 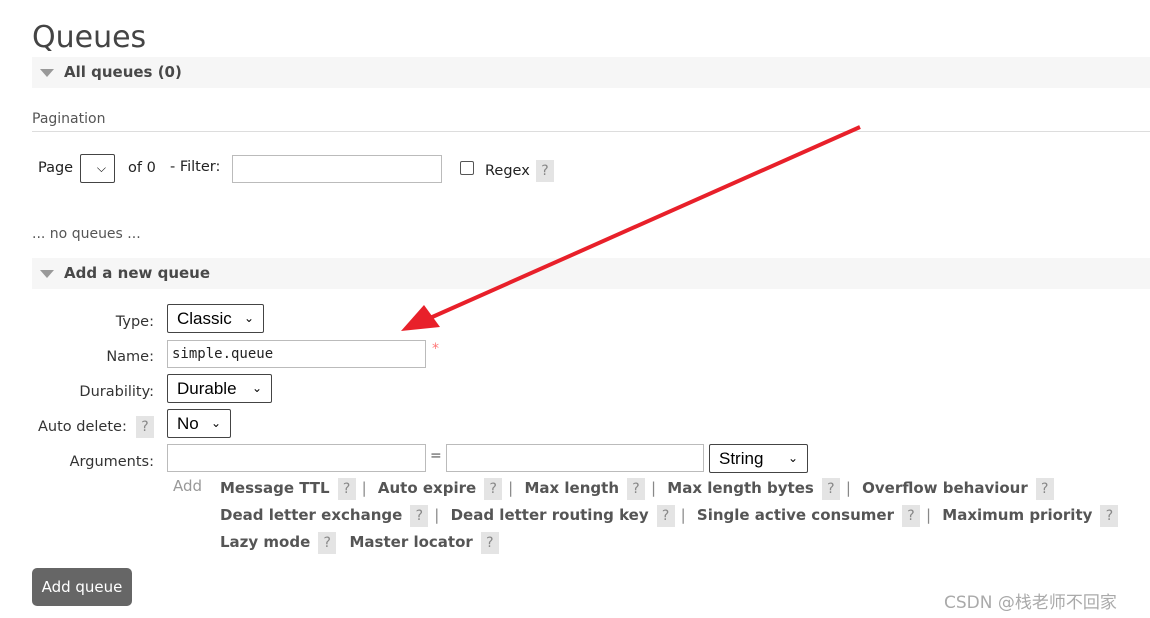 What do you see at coordinates (1030, 603) in the screenshot?
I see `watermark: CSDN @栈老师不回家` at bounding box center [1030, 603].